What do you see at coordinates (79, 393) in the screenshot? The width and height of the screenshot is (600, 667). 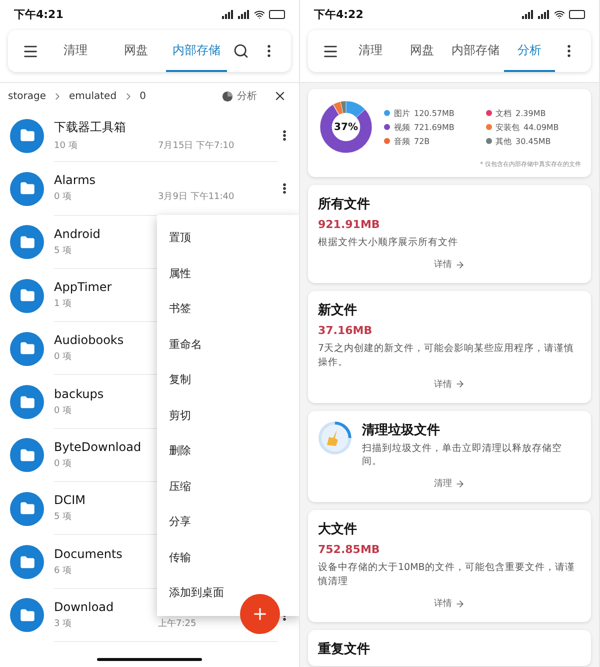 I see `folder-name: backups` at bounding box center [79, 393].